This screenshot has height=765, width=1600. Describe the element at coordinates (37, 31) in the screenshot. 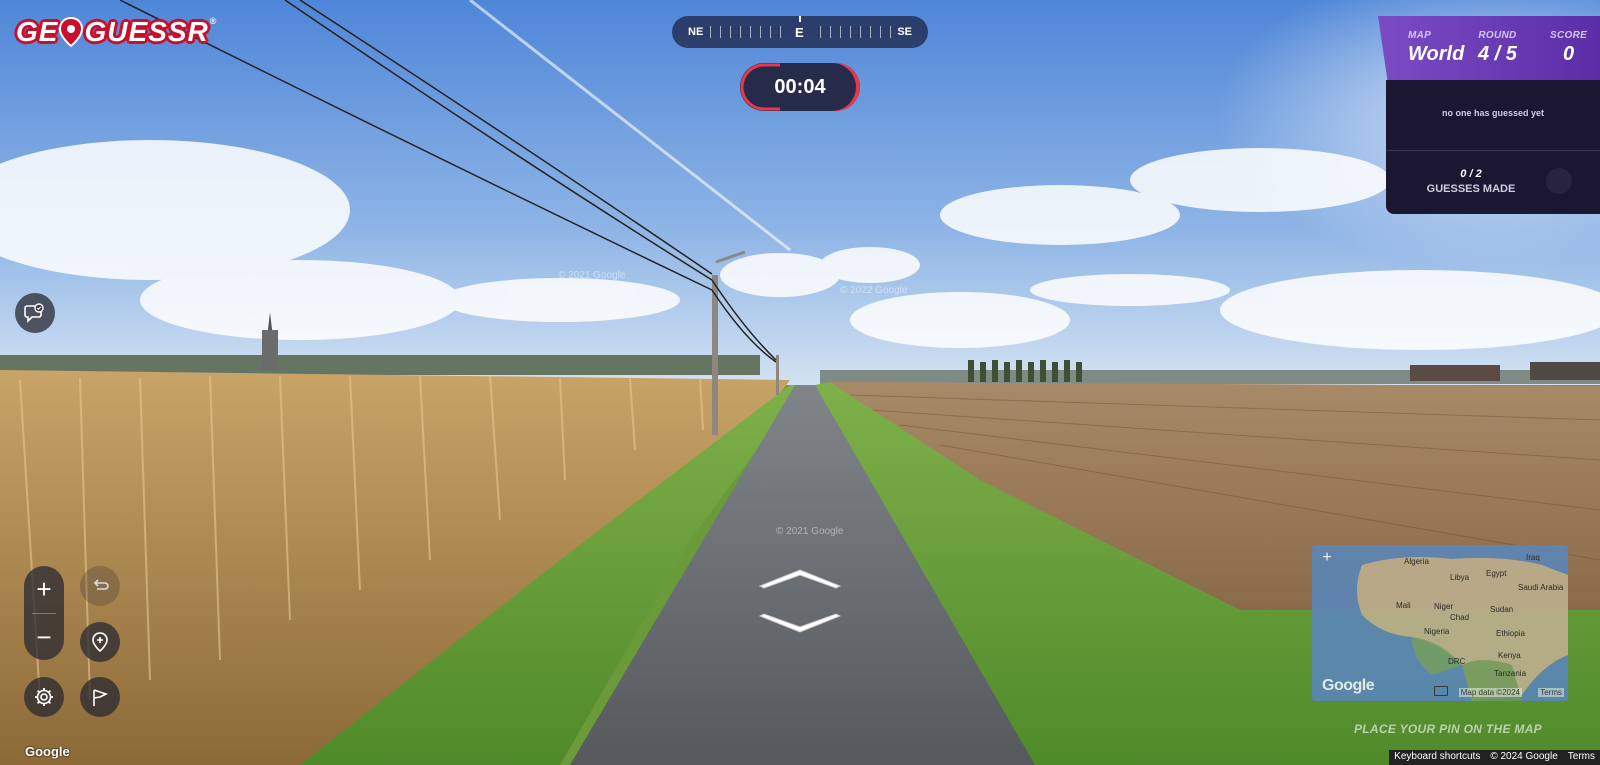

I see `logo-text-left: GE` at that location.